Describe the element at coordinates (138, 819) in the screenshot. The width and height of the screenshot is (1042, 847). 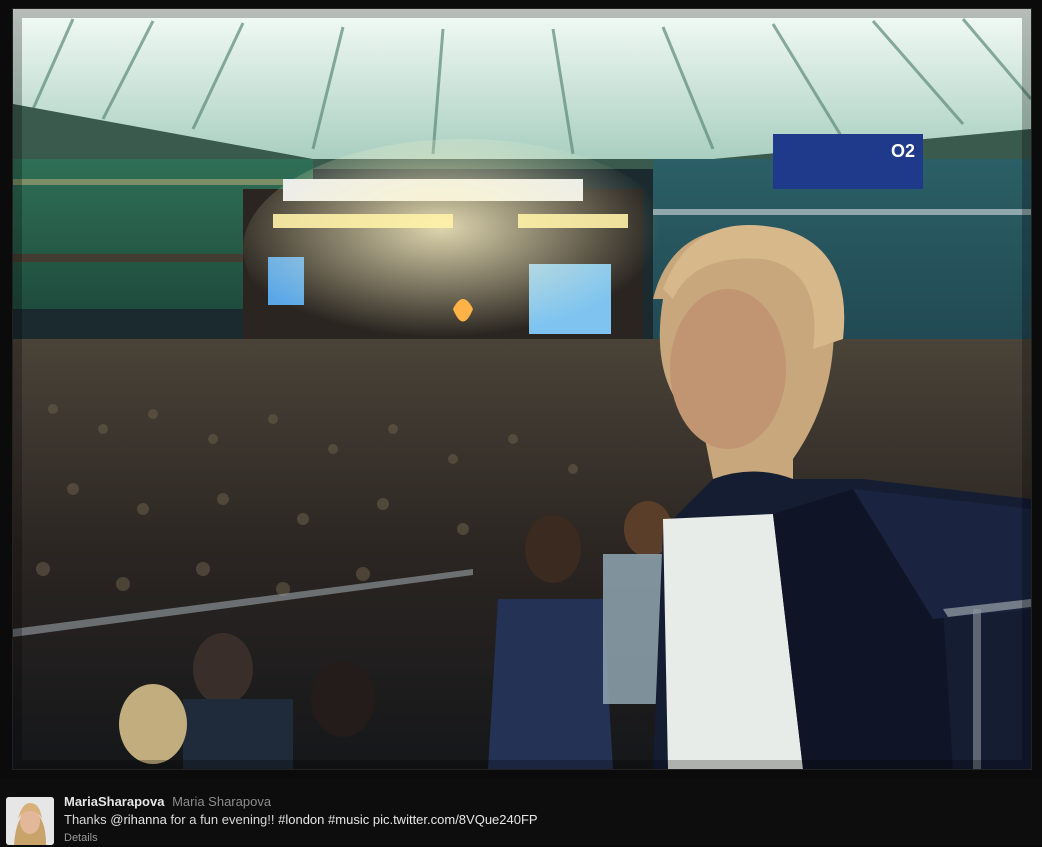
I see `mention-link: @rihanna` at that location.